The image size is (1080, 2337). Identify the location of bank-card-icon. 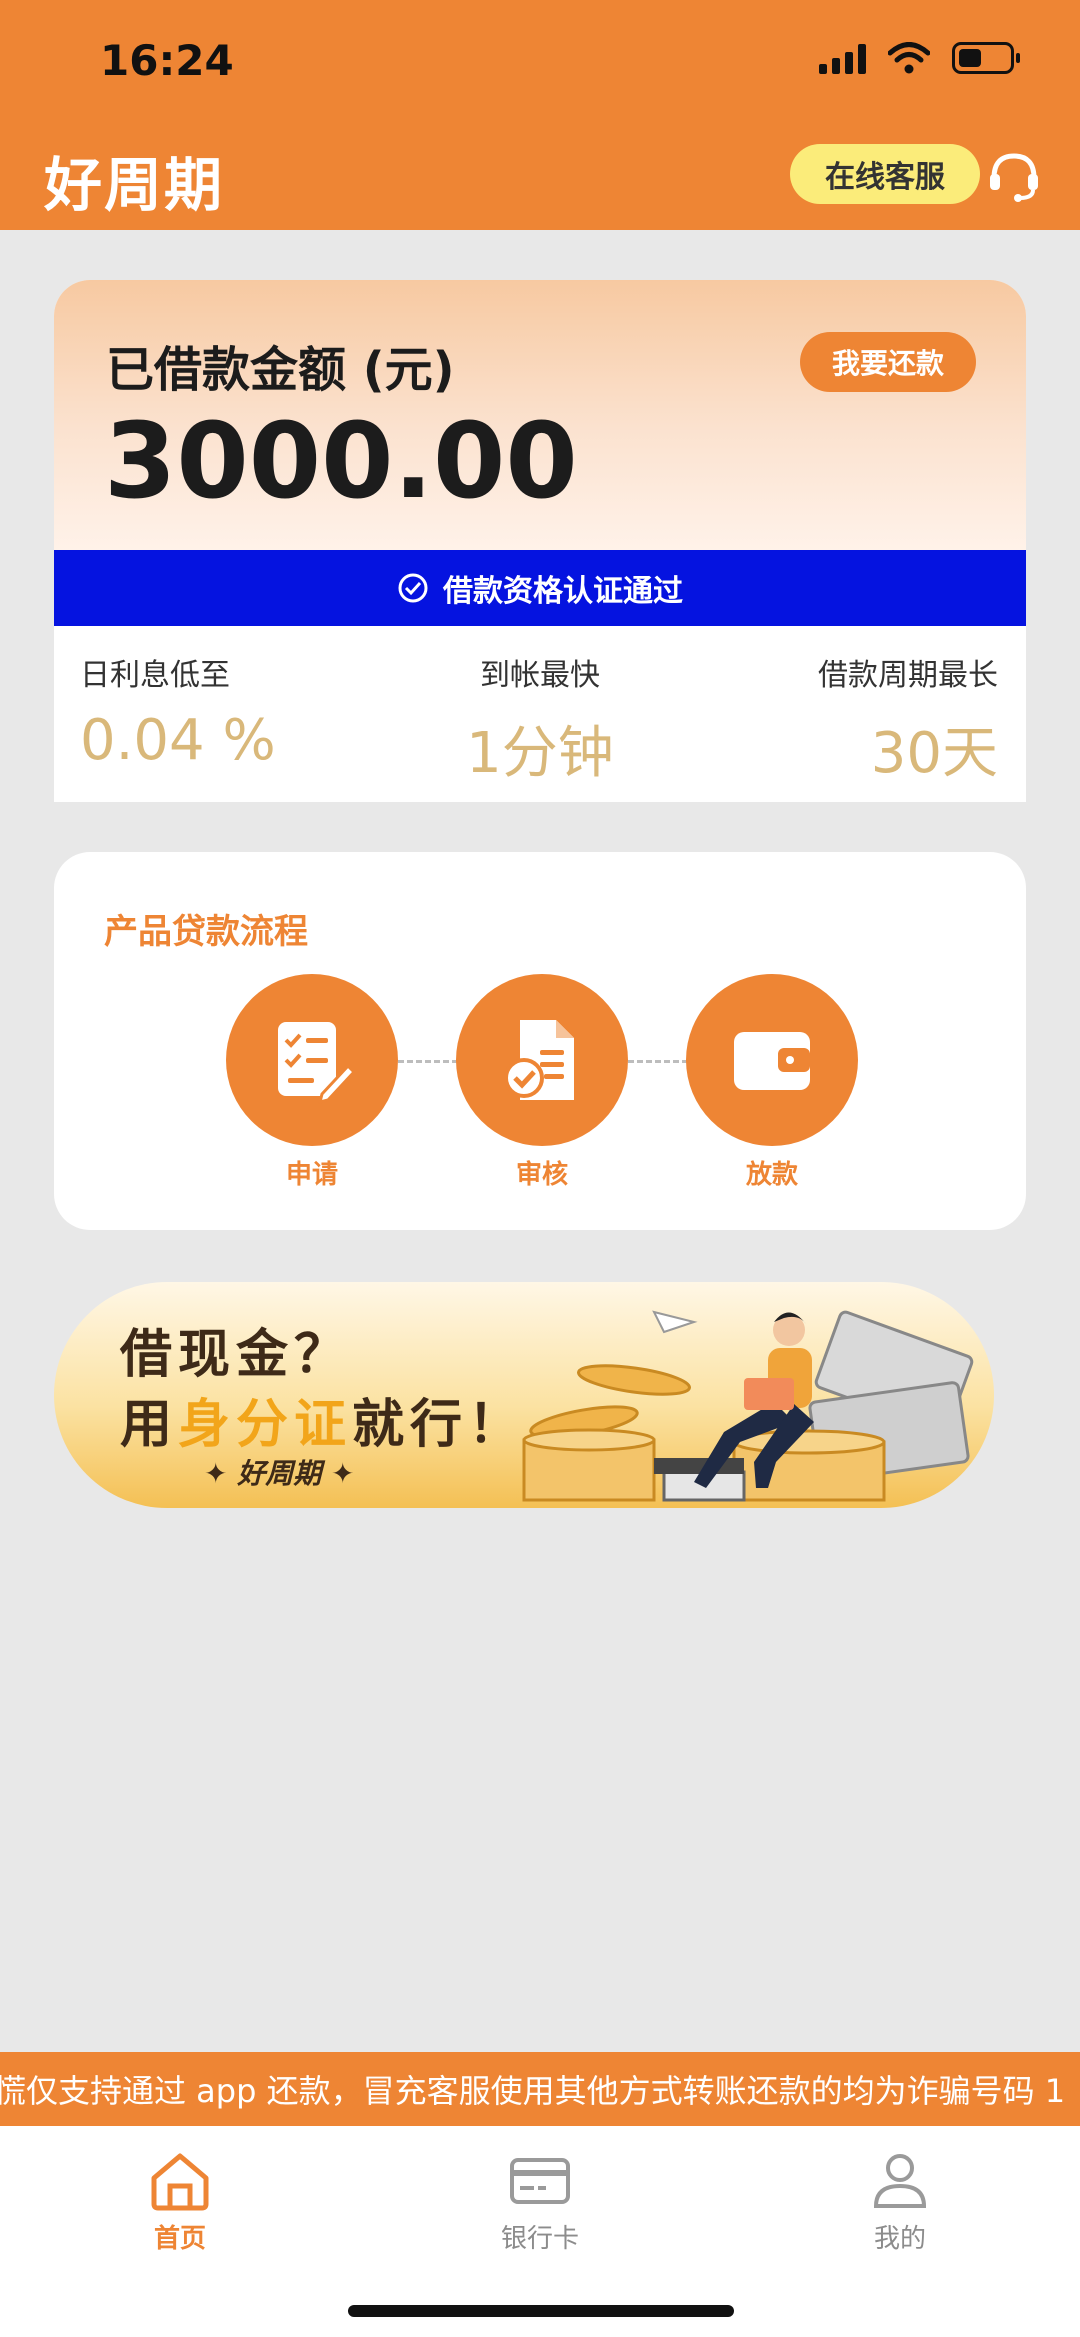
(540, 2181).